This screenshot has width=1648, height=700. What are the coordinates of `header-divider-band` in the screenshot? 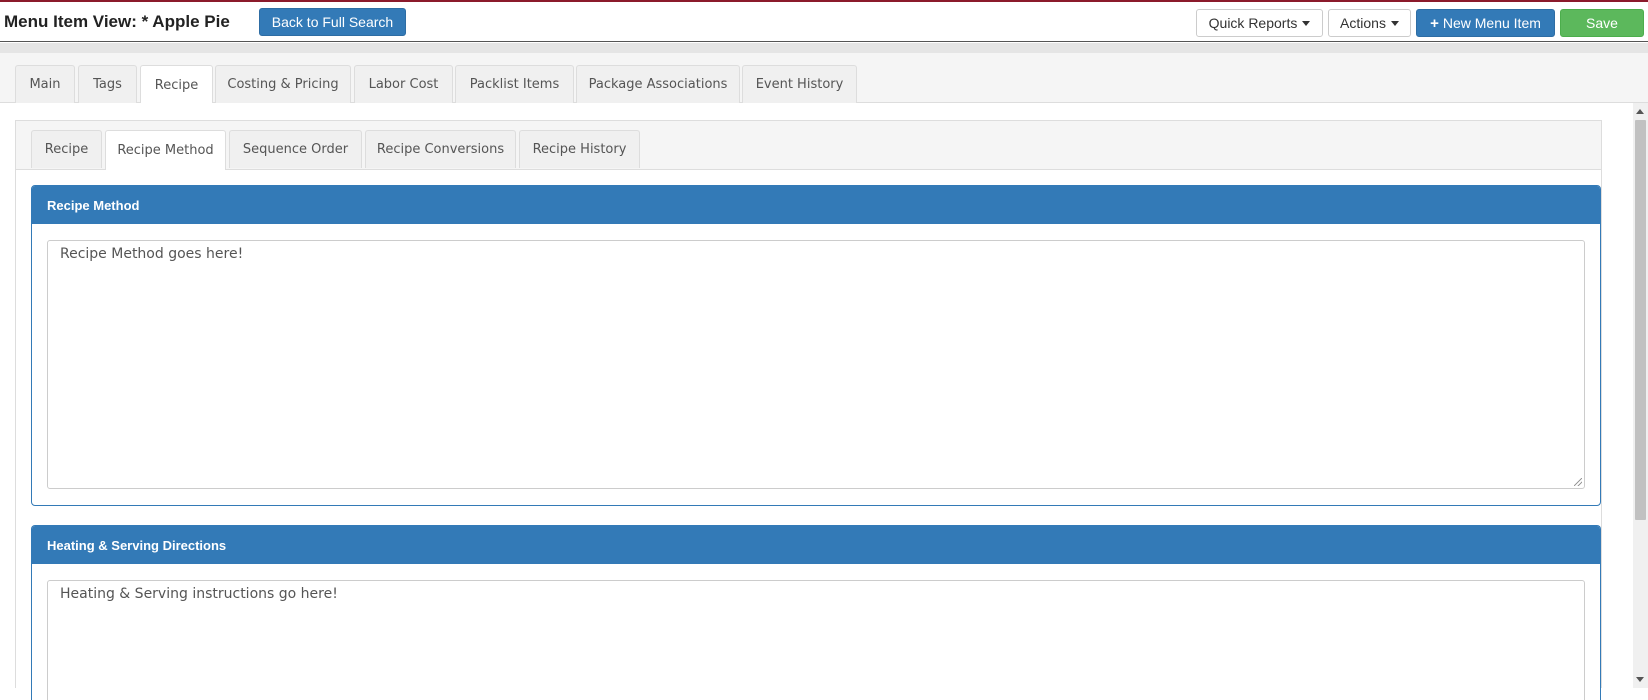 It's located at (824, 48).